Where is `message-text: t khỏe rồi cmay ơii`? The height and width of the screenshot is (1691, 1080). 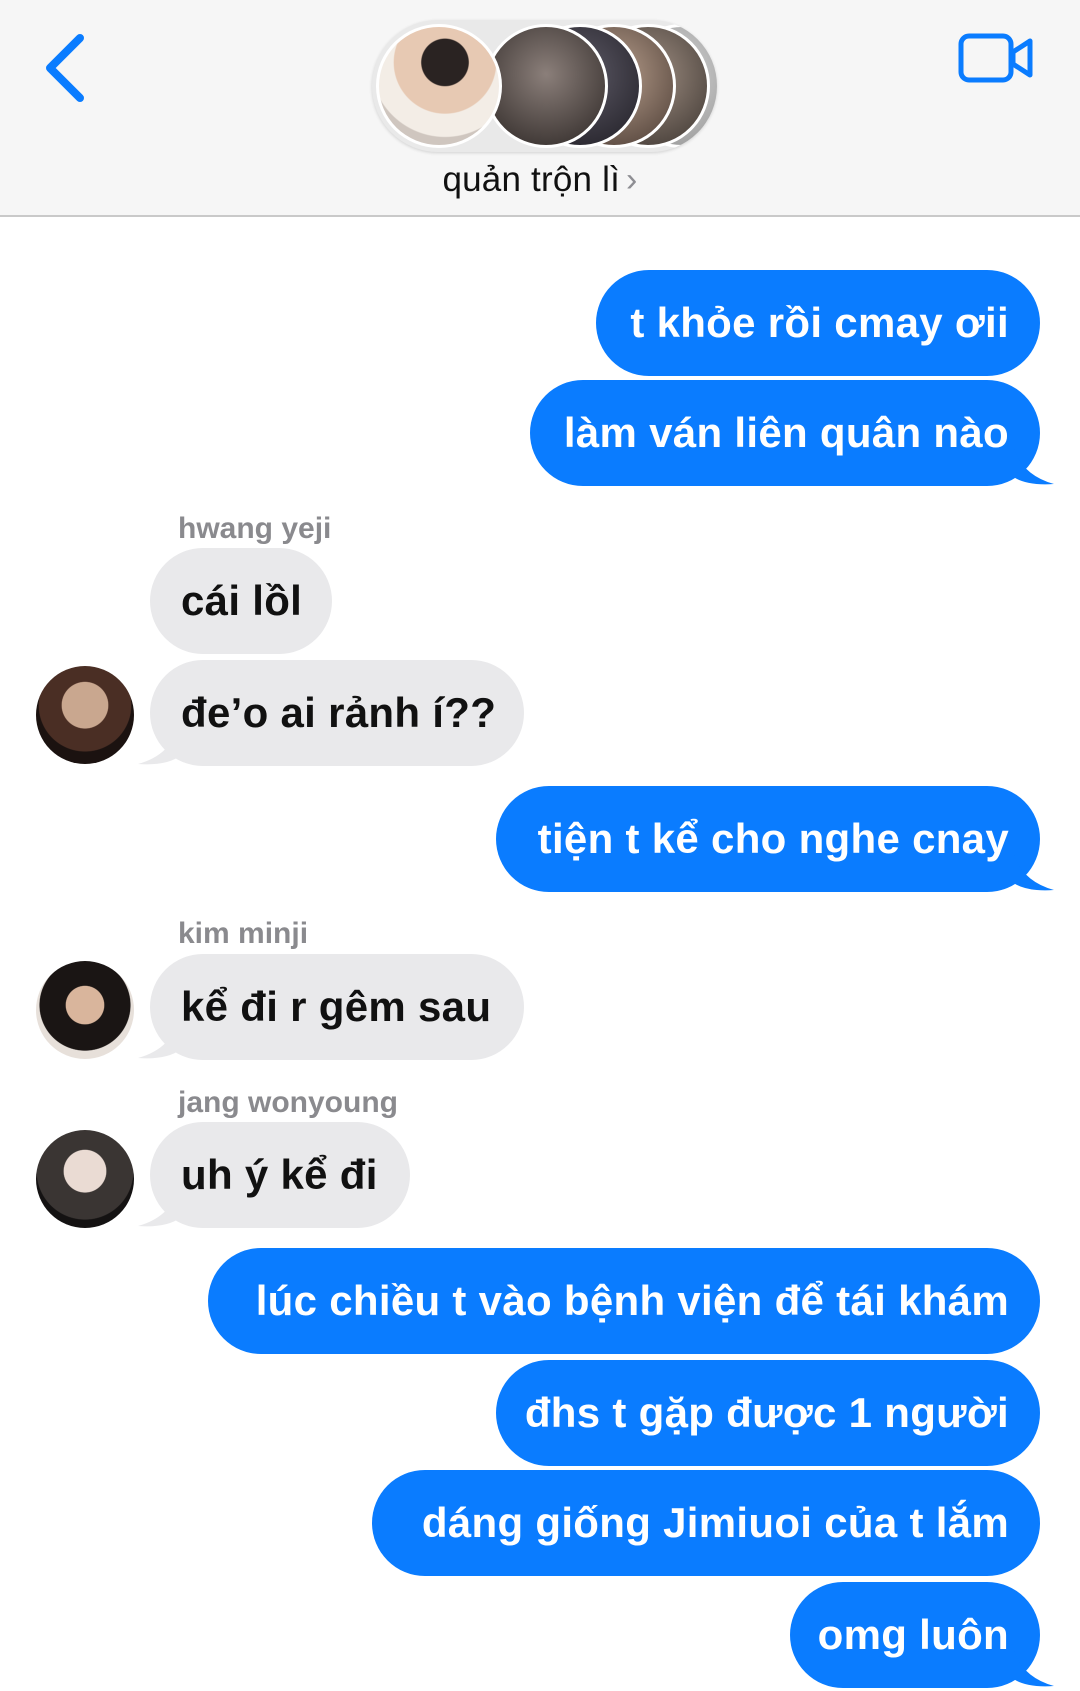
message-text: t khỏe rồi cmay ơii is located at coordinates (819, 322).